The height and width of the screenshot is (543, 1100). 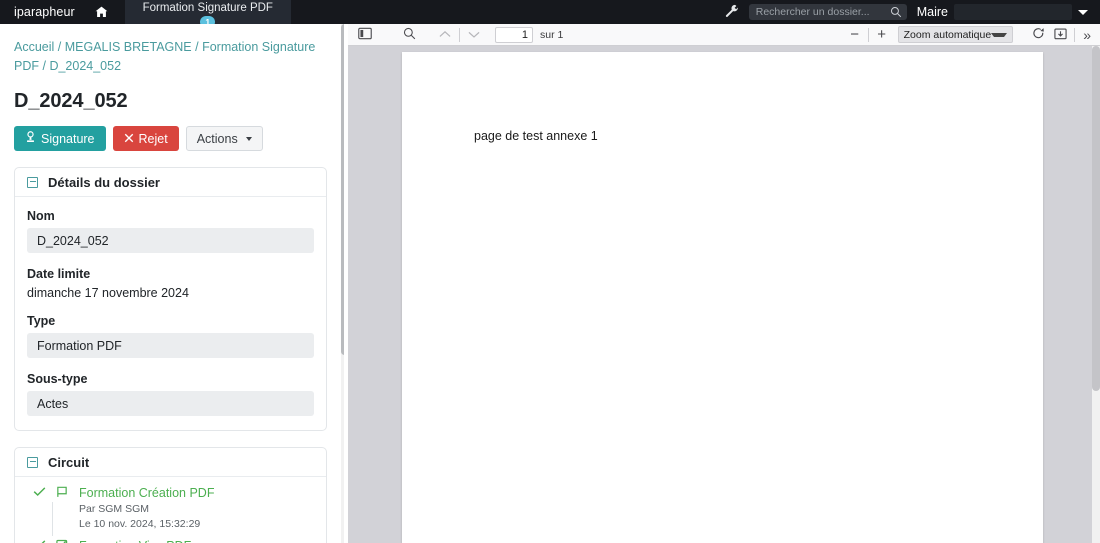 I want to click on field-label: Type, so click(x=41, y=321).